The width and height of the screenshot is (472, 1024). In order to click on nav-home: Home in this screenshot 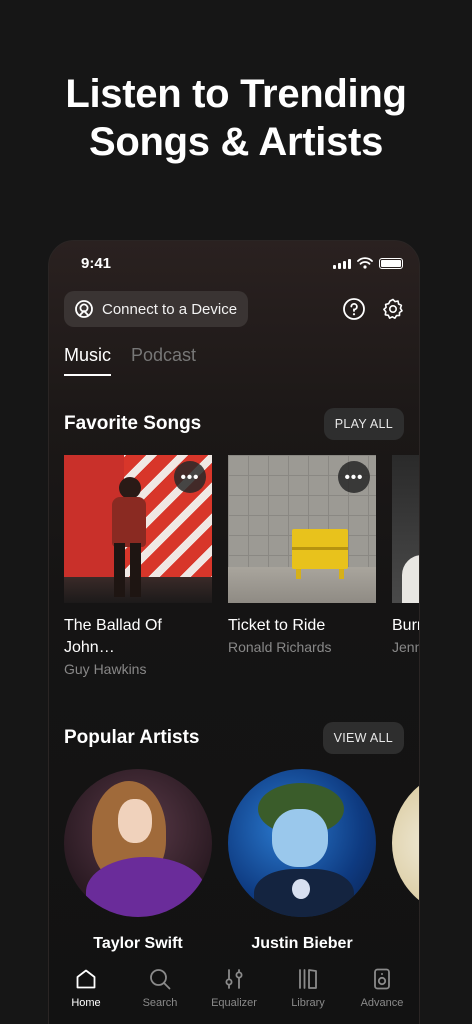, I will do `click(86, 995)`.